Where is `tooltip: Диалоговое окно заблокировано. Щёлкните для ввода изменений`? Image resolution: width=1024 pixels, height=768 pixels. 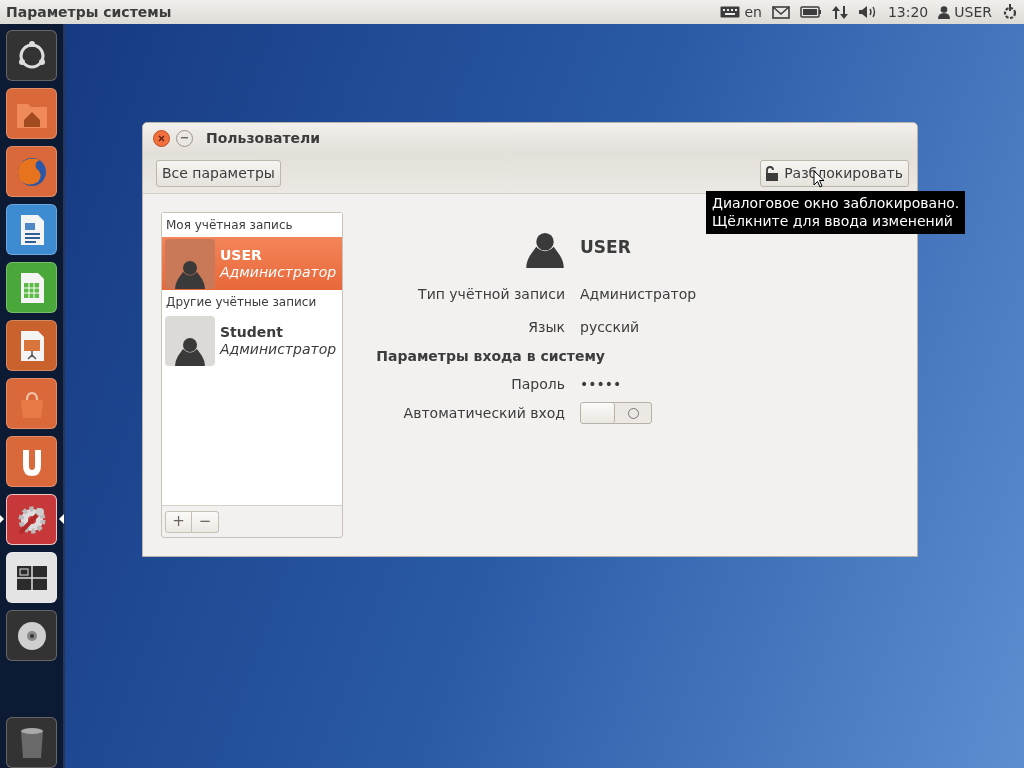 tooltip: Диалоговое окно заблокировано. Щёлкните для ввода изменений is located at coordinates (836, 212).